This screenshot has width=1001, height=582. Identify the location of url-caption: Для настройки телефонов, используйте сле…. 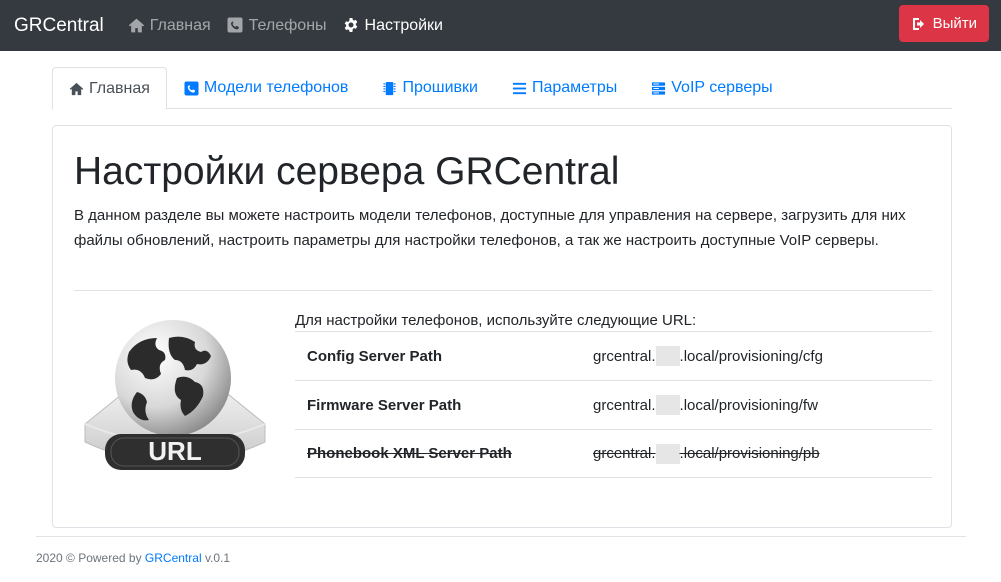
(496, 320).